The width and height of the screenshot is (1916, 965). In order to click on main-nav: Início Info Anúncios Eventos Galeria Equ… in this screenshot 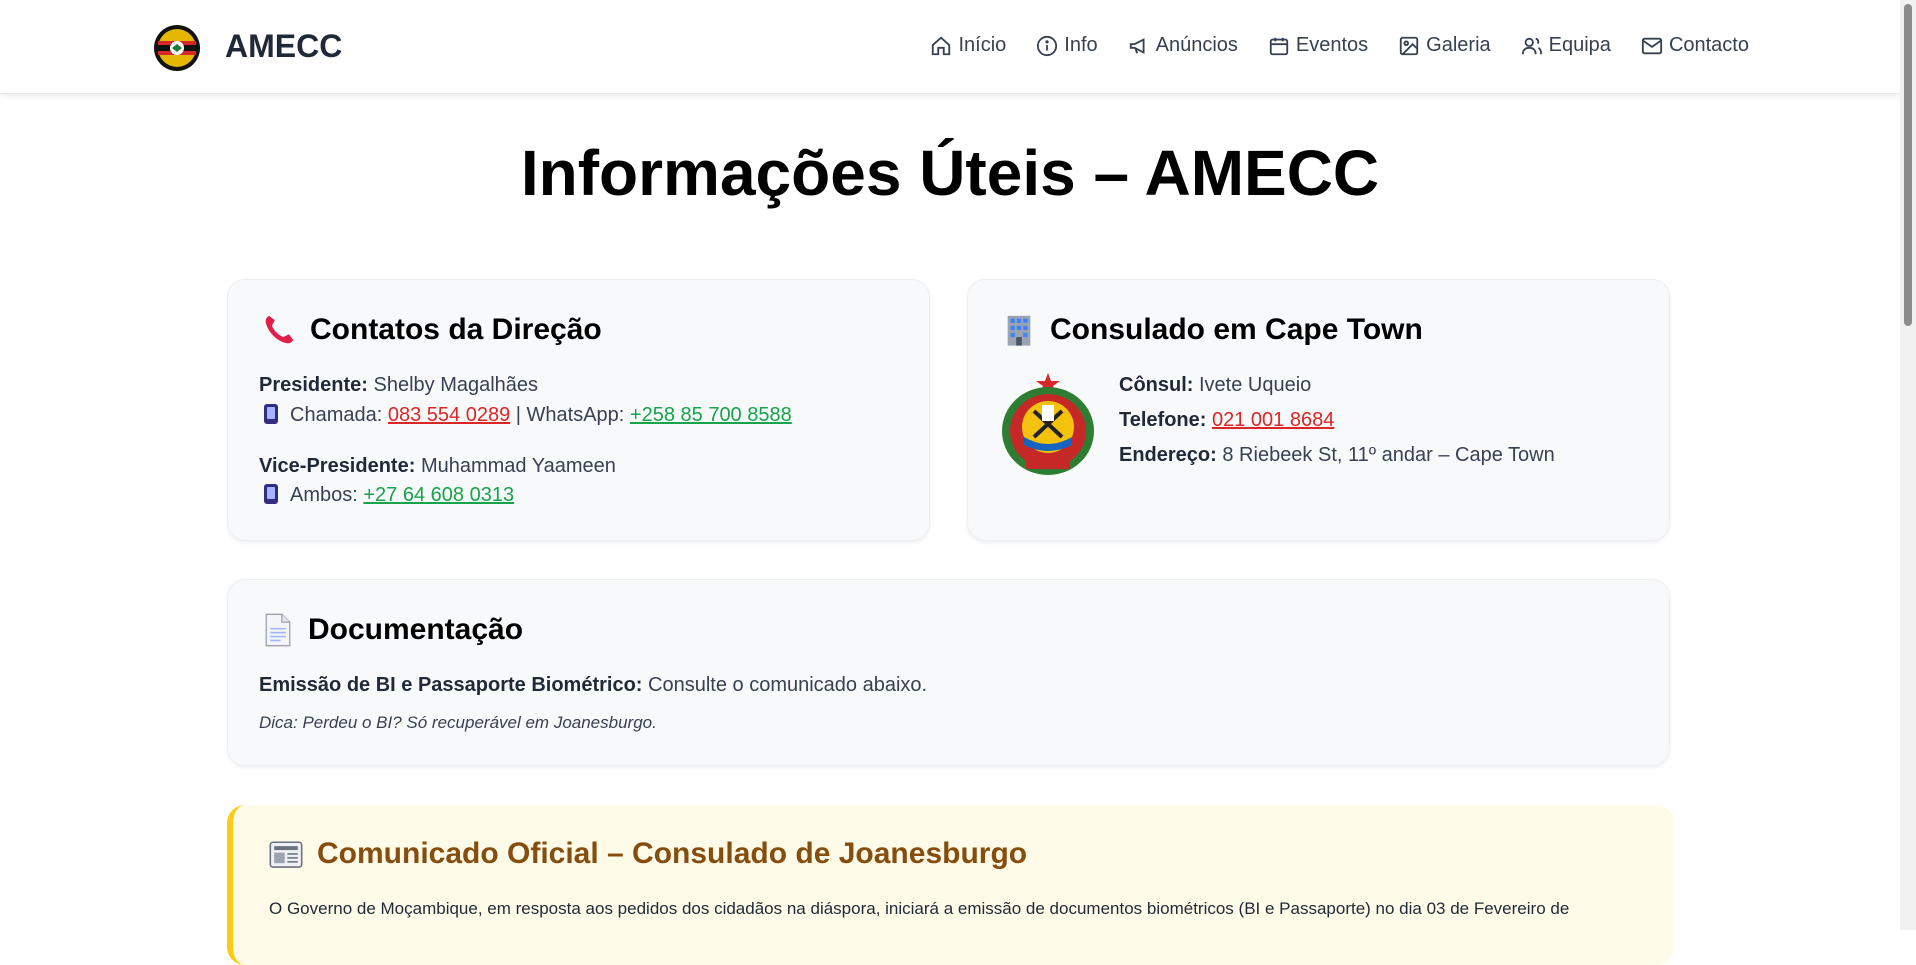, I will do `click(1339, 45)`.